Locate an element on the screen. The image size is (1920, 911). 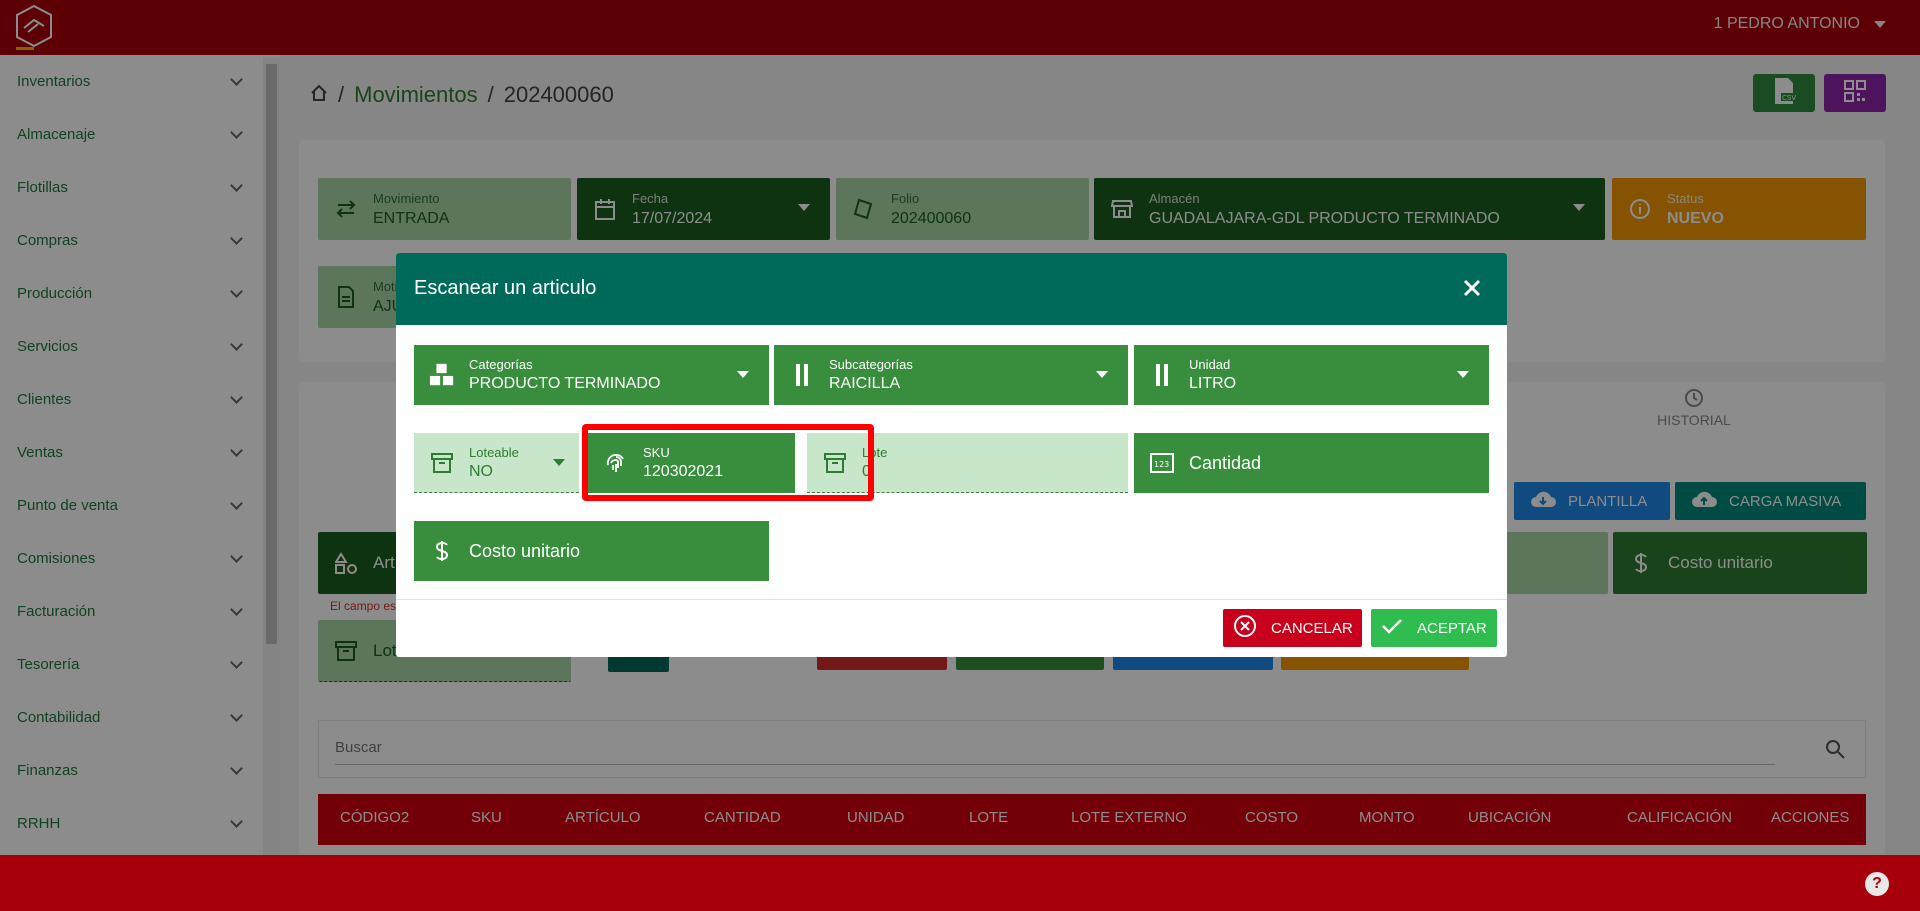
cantidad-label: Cantidad is located at coordinates (1225, 462).